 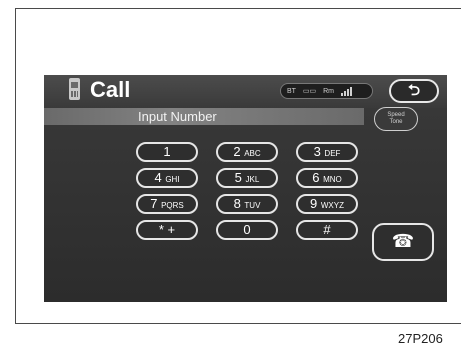 What do you see at coordinates (172, 205) in the screenshot?
I see `key-7-letters: PQRS` at bounding box center [172, 205].